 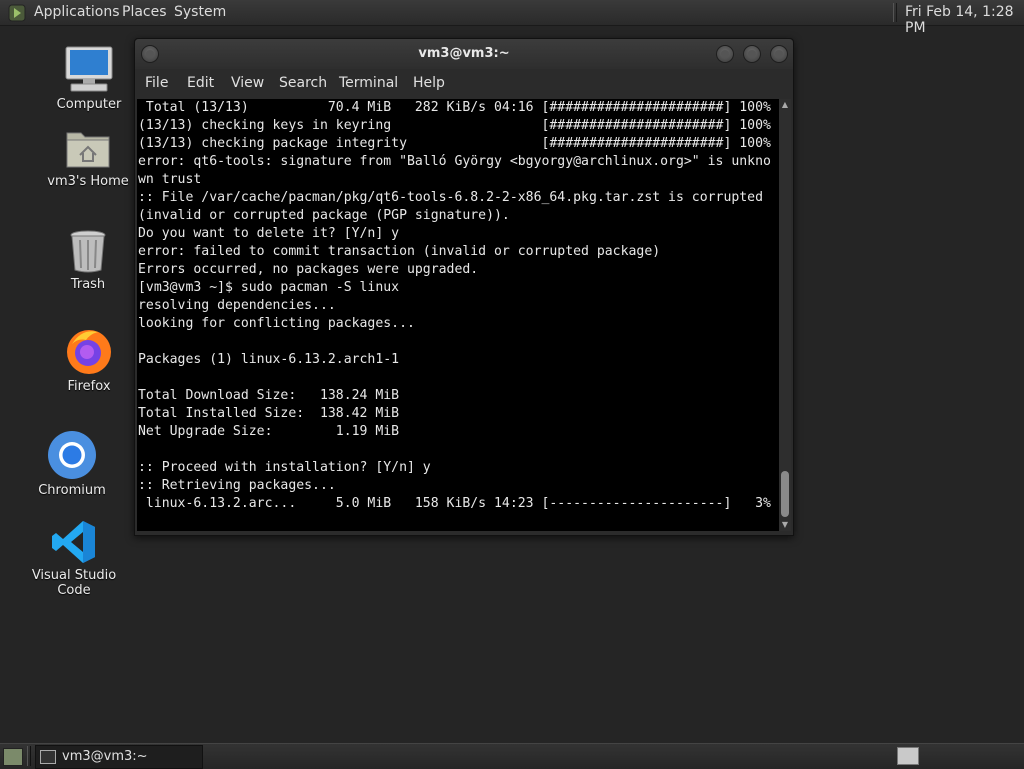 I want to click on terminal-icon, so click(x=48, y=757).